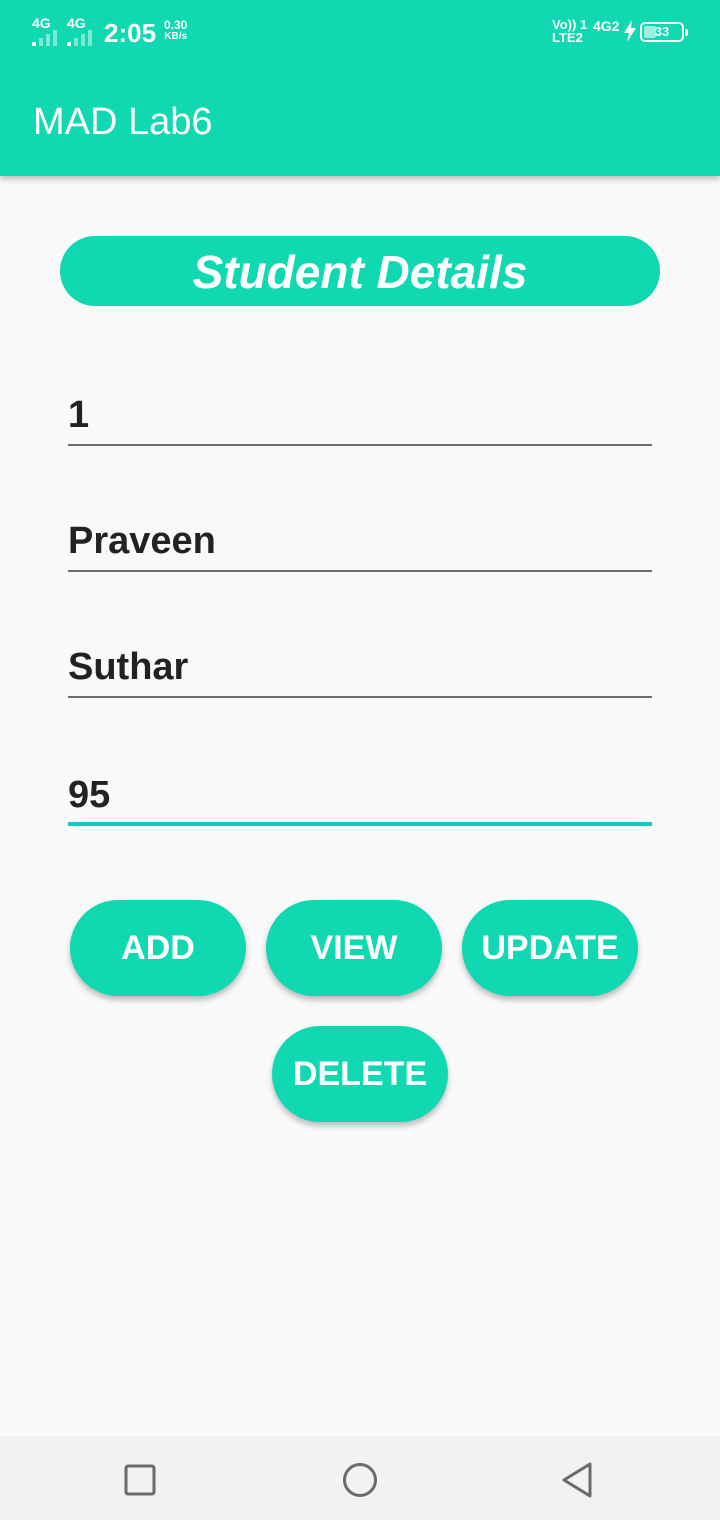  I want to click on sim1-network-type: 4G, so click(41, 23).